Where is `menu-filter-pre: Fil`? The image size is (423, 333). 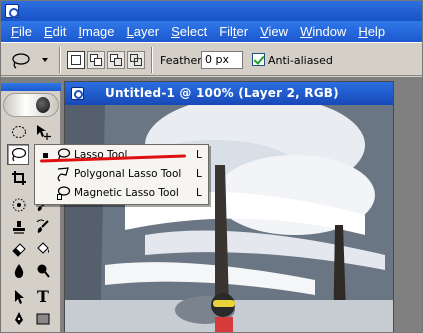 menu-filter-pre: Fil is located at coordinates (226, 31).